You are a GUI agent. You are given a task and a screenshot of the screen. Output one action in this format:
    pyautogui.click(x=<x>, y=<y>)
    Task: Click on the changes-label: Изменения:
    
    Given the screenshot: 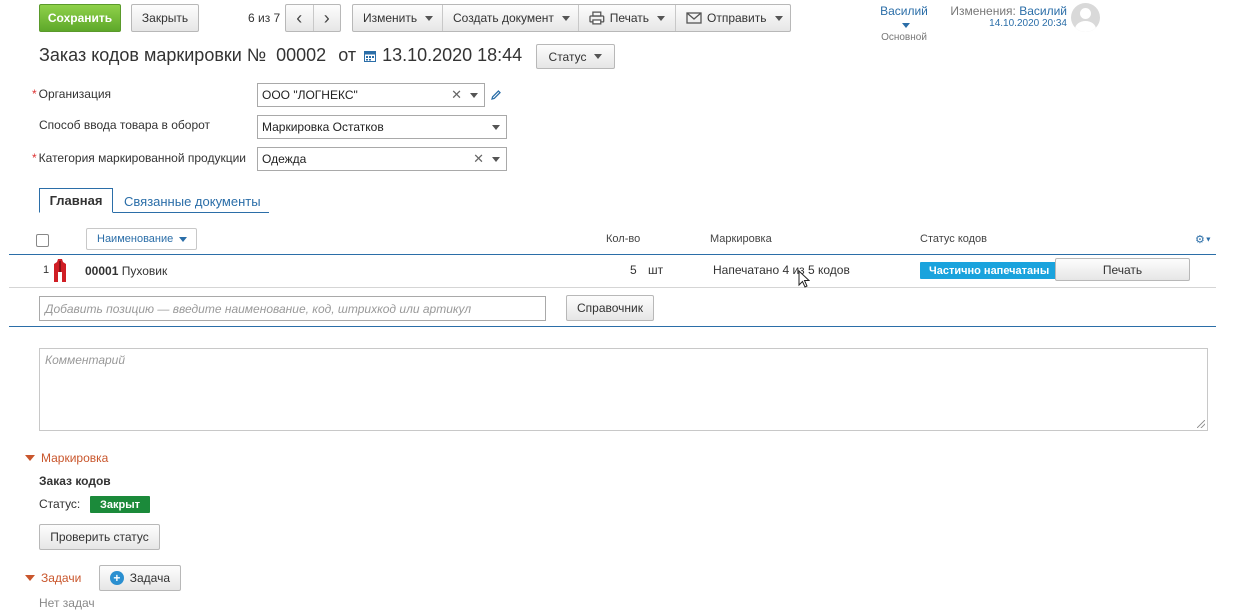 What is the action you would take?
    pyautogui.click(x=983, y=11)
    